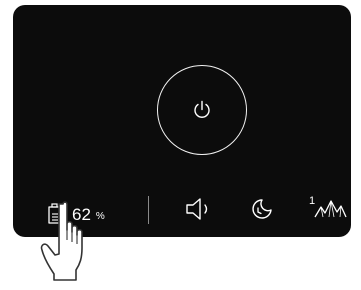  I want to click on wave-mountain-icon, so click(330, 209).